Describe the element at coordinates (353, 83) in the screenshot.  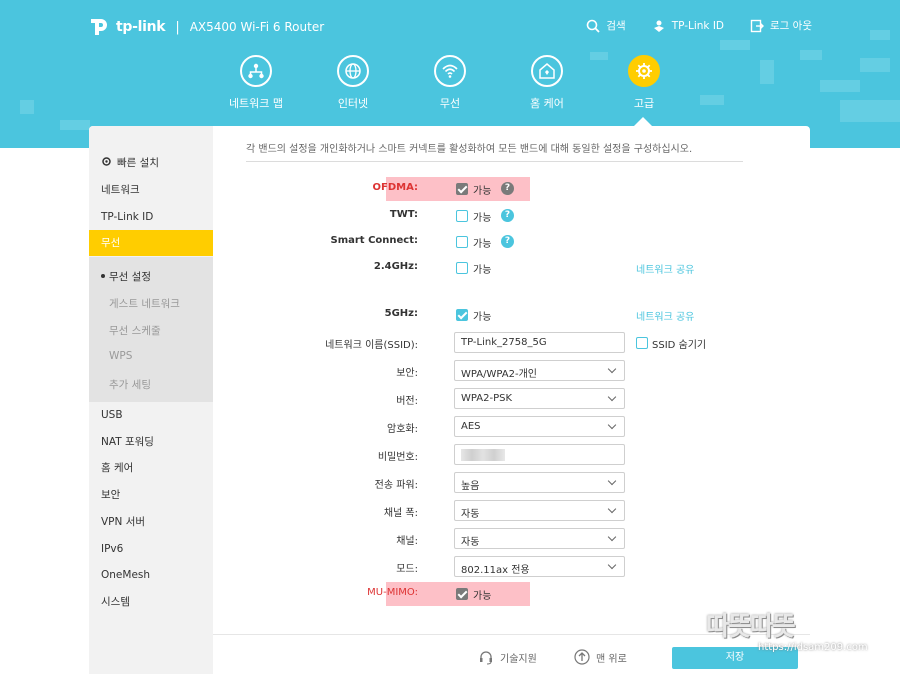
I see `nav-internet: 인터넷` at that location.